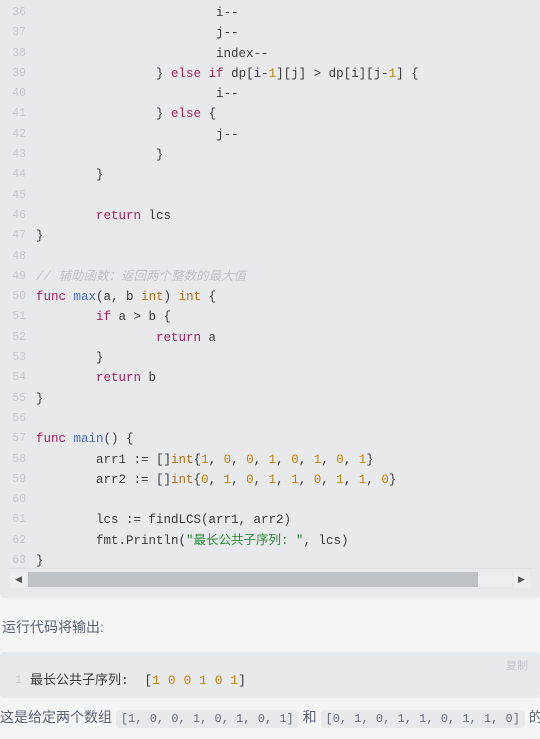 The image size is (540, 739). I want to click on code-line: 50 func max(a, b int) int {, so click(270, 297).